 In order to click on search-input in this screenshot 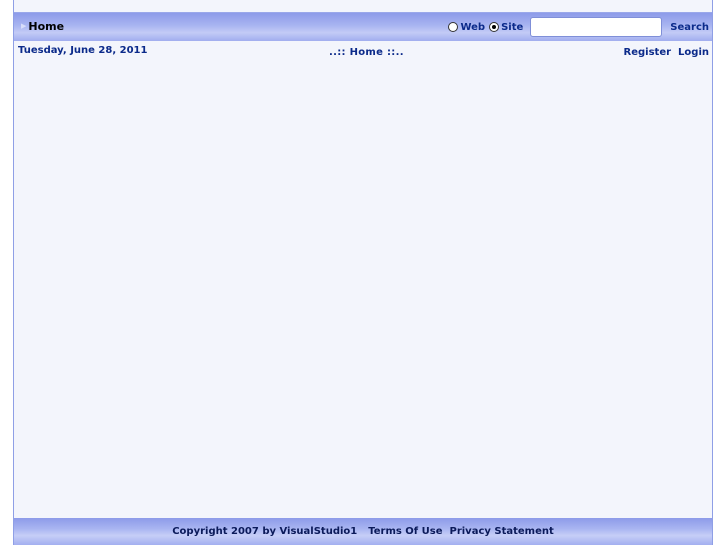, I will do `click(596, 27)`.